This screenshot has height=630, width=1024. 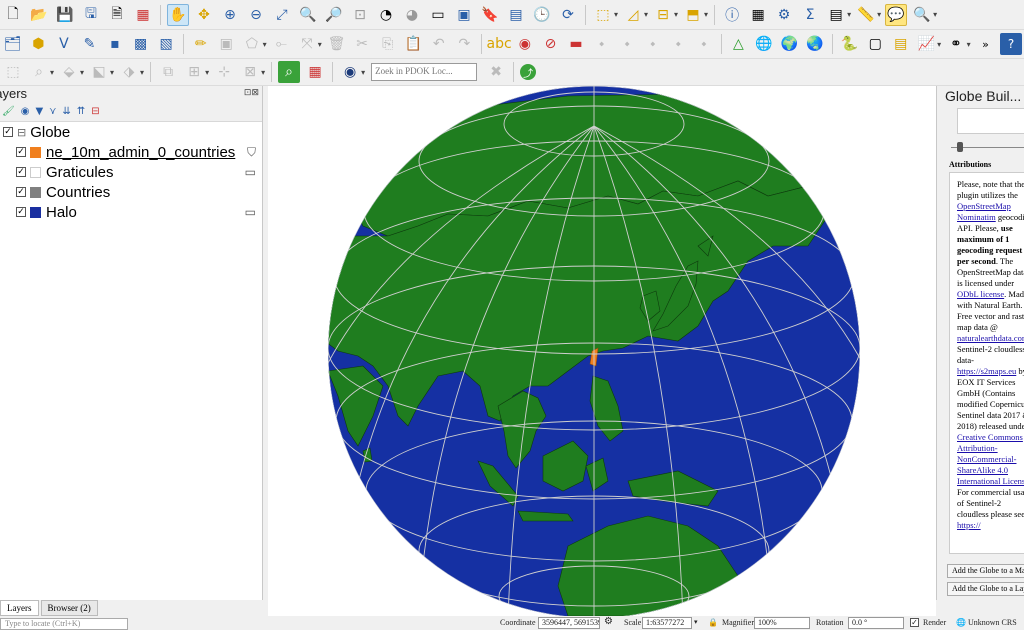 What do you see at coordinates (850, 44) in the screenshot?
I see `python-icon: 🐍` at bounding box center [850, 44].